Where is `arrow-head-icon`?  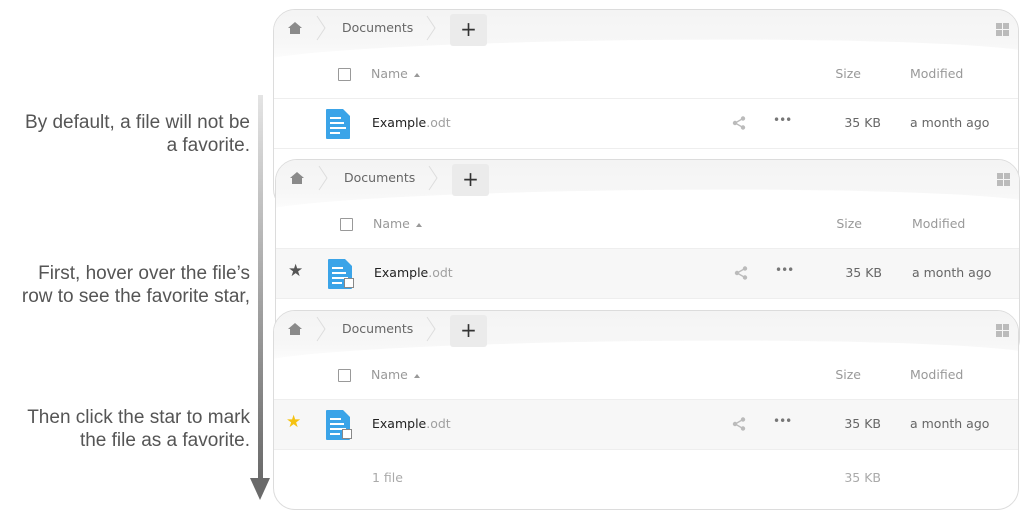
arrow-head-icon is located at coordinates (260, 489).